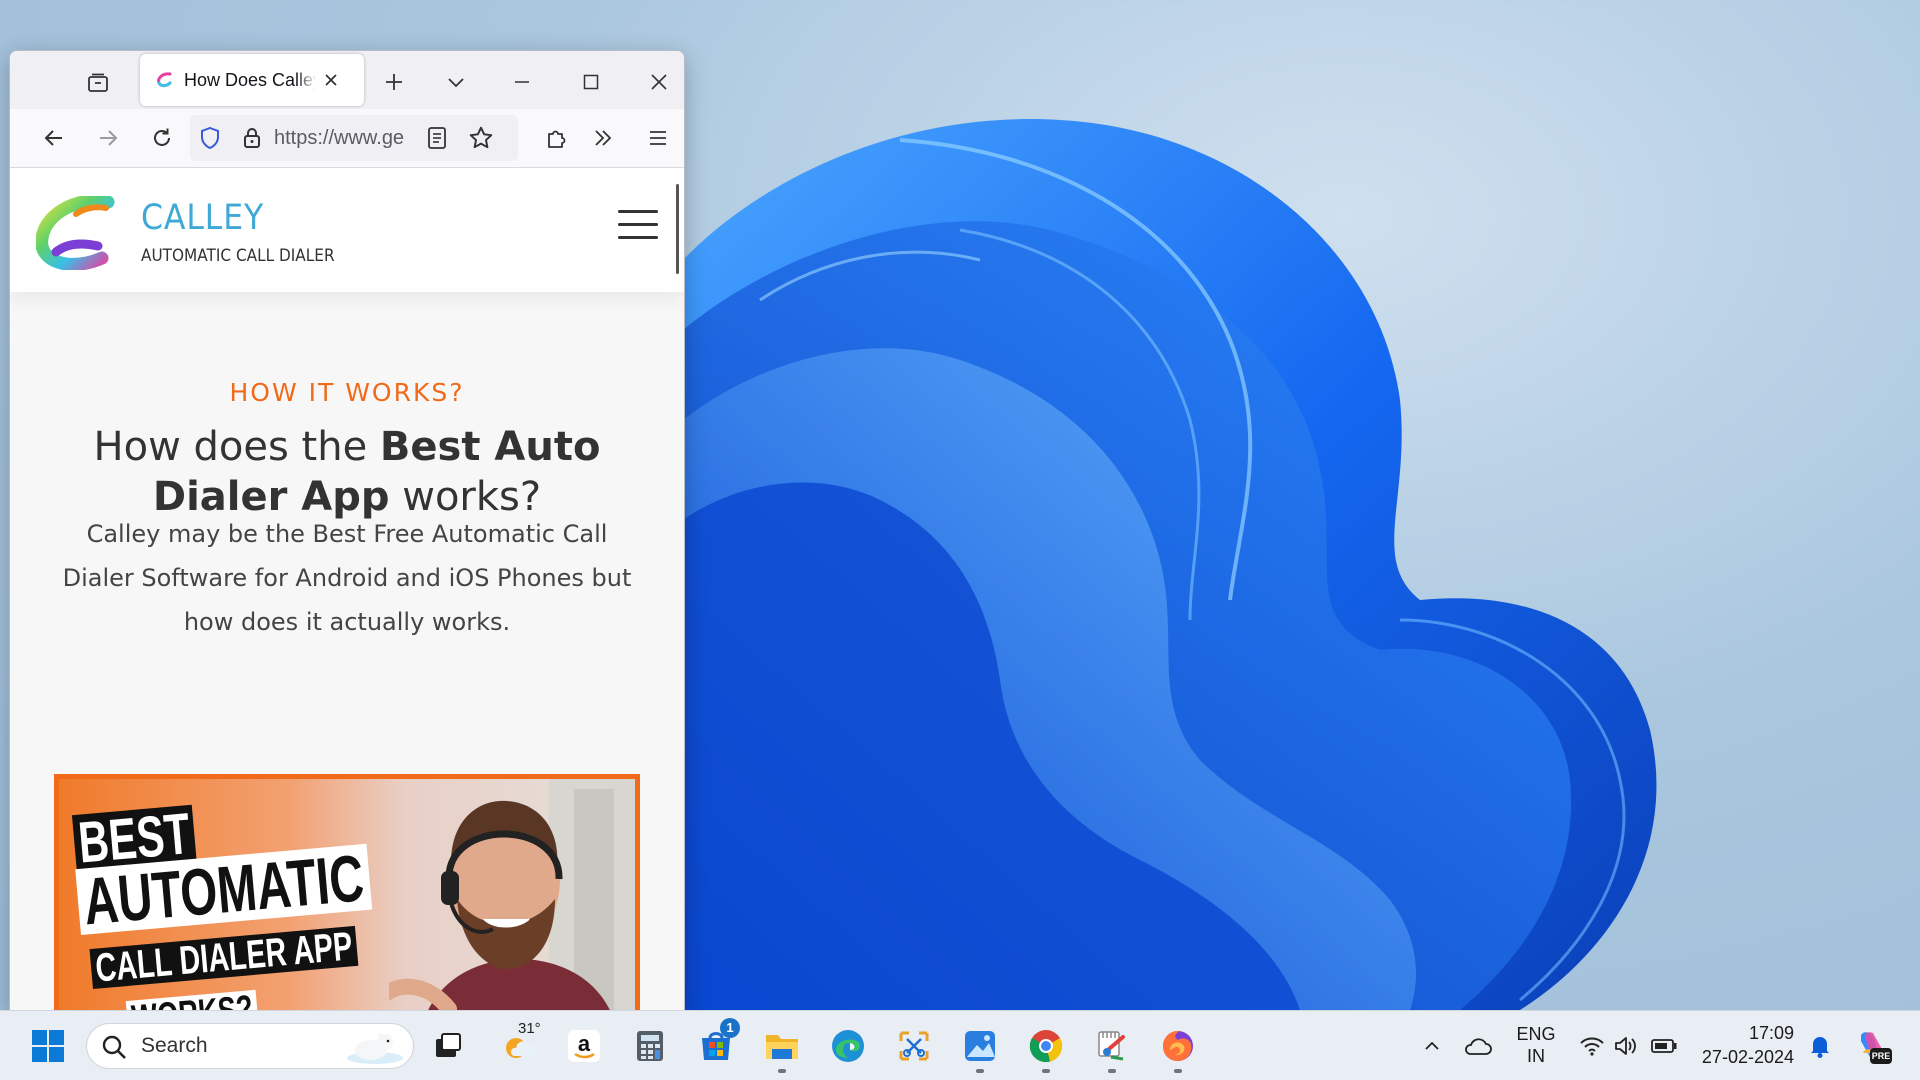 Image resolution: width=1920 pixels, height=1080 pixels. Describe the element at coordinates (677, 229) in the screenshot. I see `vertical-scrollbar` at that location.